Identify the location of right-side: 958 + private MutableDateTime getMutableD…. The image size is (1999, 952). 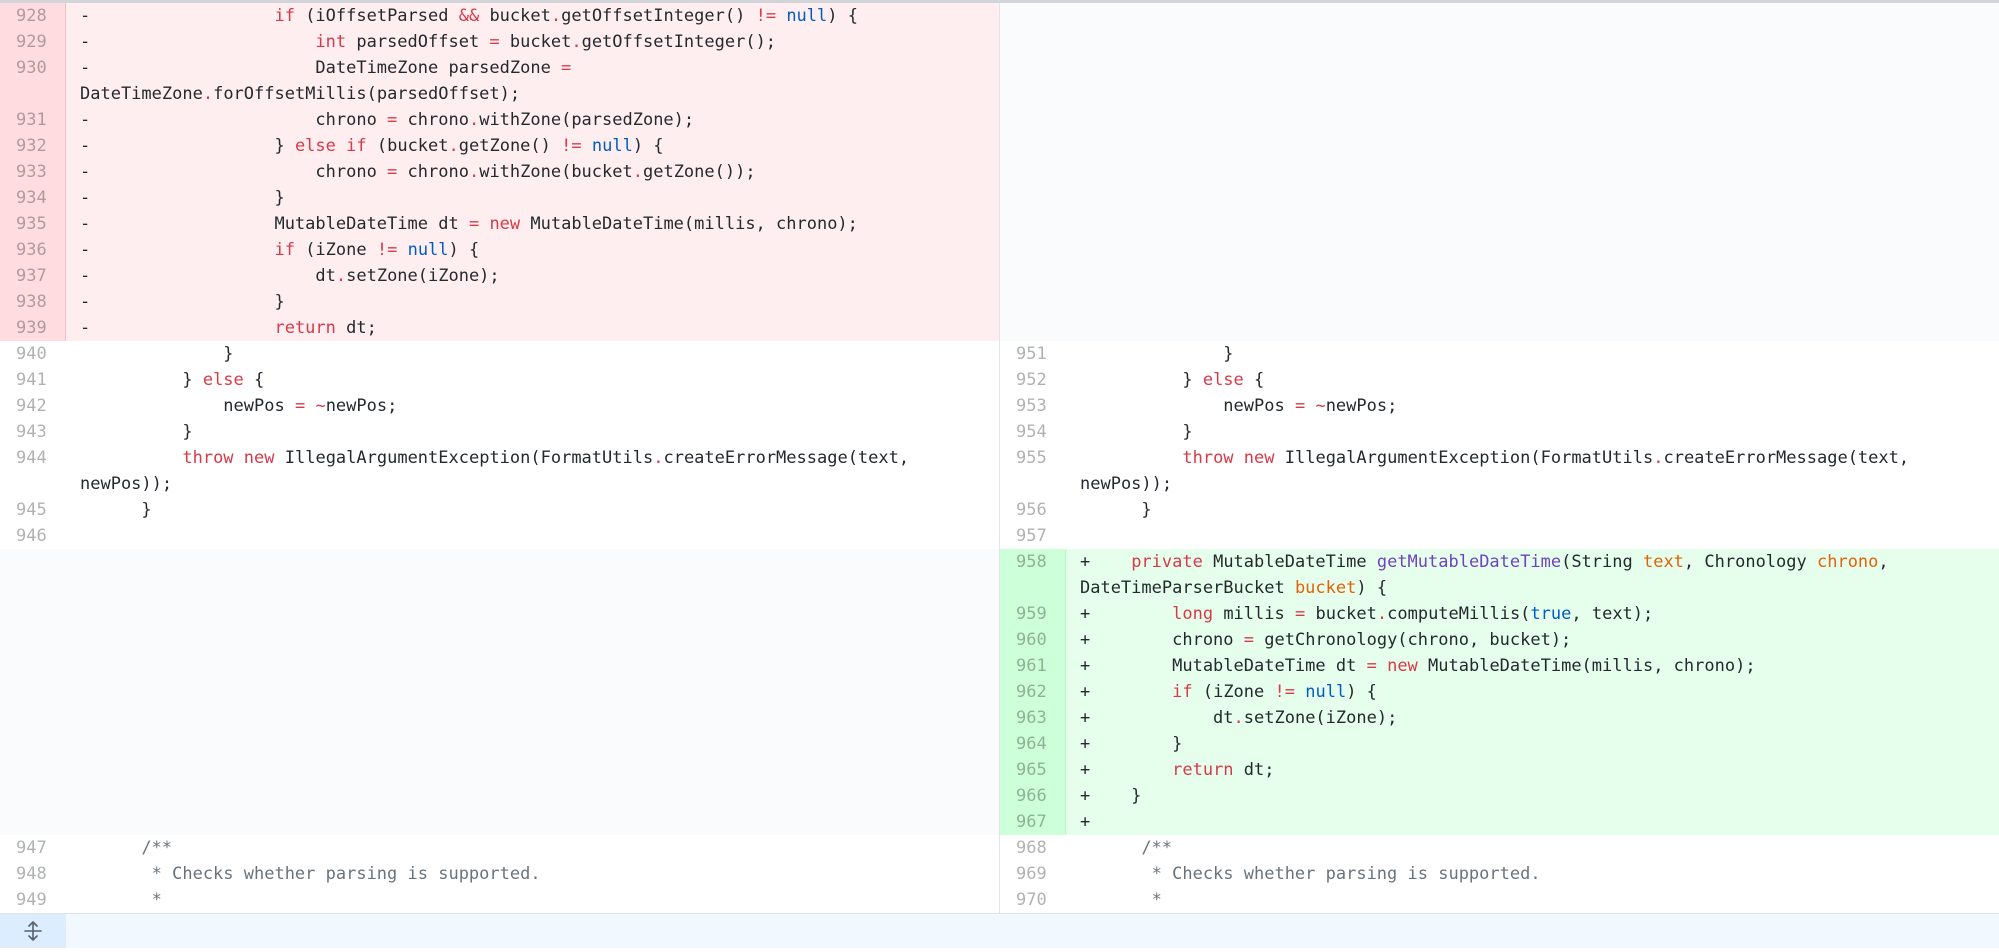
(1499, 562).